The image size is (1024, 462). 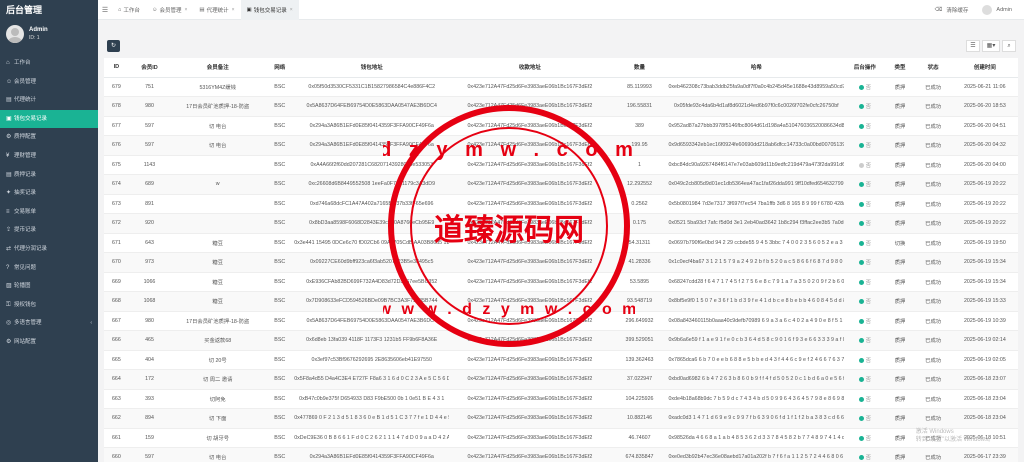 What do you see at coordinates (865, 68) in the screenshot?
I see `column-header: 后台操作` at bounding box center [865, 68].